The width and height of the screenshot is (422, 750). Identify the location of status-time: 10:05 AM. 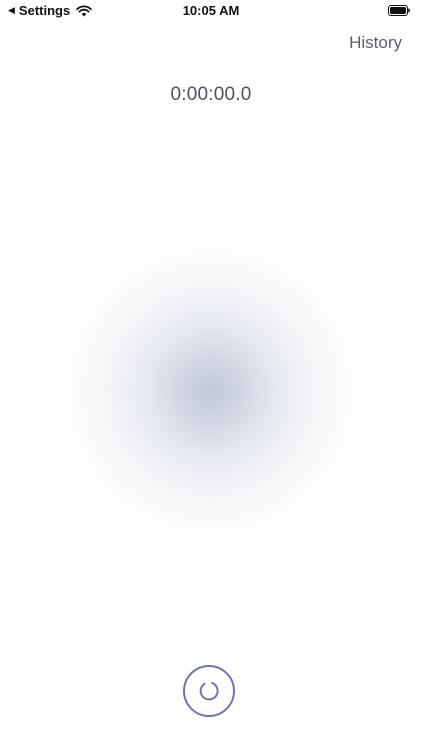
(211, 10).